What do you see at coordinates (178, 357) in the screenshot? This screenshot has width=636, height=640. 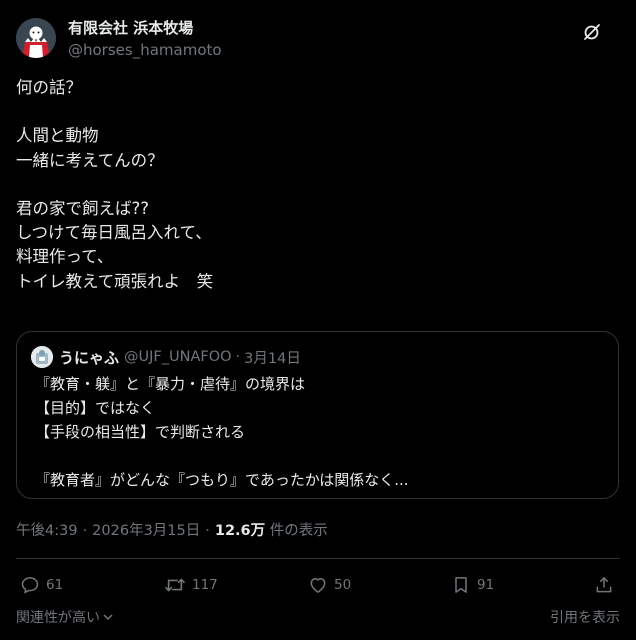 I see `quoted-handle: @UJF_UNAFOO` at bounding box center [178, 357].